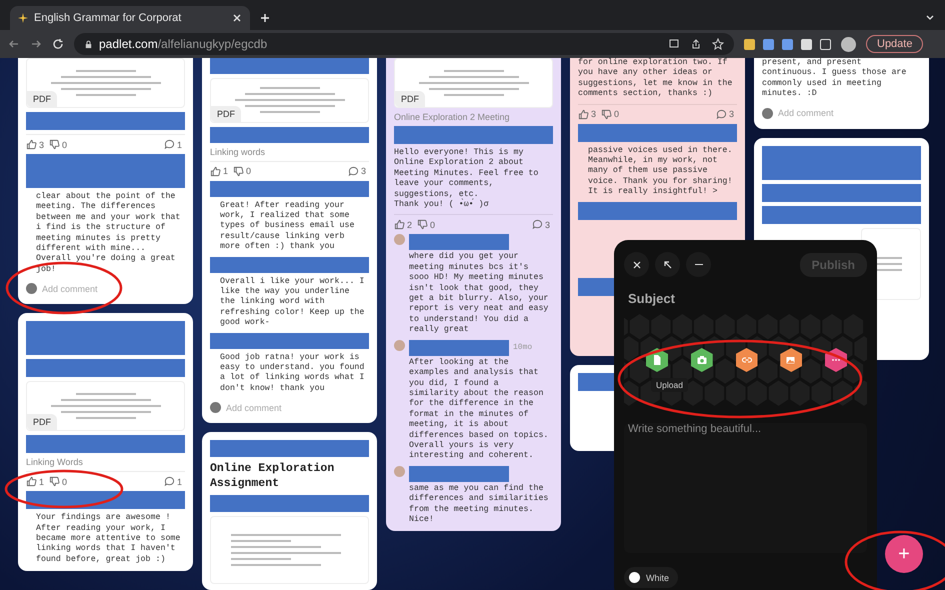 This screenshot has height=590, width=945. I want to click on comment-text: where did you get your meeting minutes bcs it's sooo HD! My meeting minutes isn't look that good, they get a bit blurry. Also, your report is very neat and easy to understand! You did a really great, so click(479, 294).